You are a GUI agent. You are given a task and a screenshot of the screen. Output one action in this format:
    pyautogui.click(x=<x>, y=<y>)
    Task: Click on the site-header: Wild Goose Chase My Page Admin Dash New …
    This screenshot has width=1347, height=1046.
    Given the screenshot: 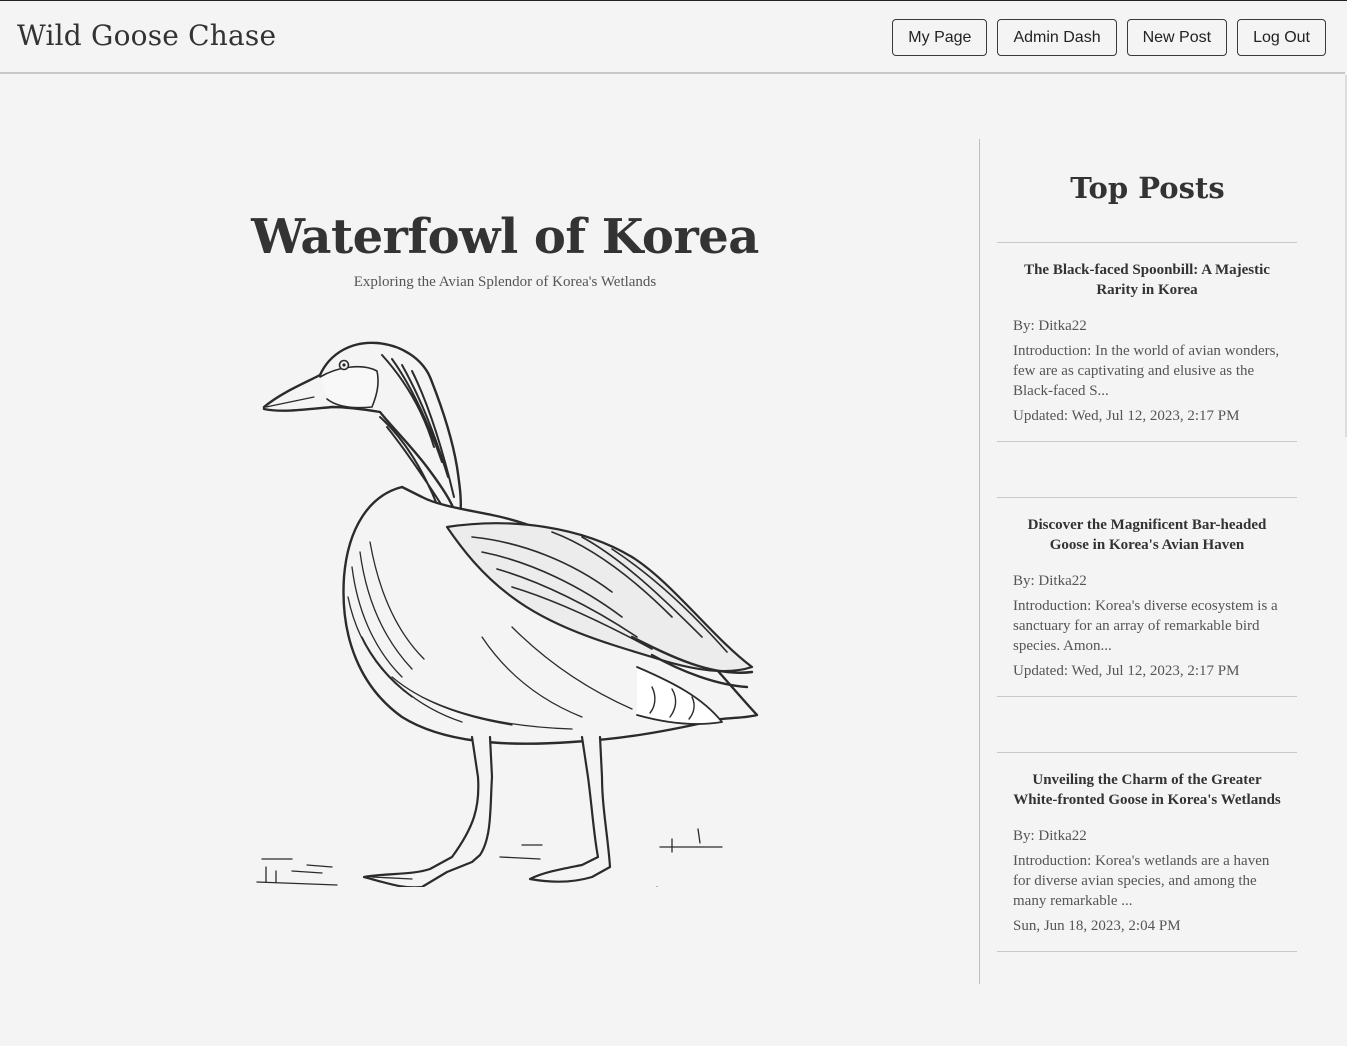 What is the action you would take?
    pyautogui.click(x=672, y=37)
    